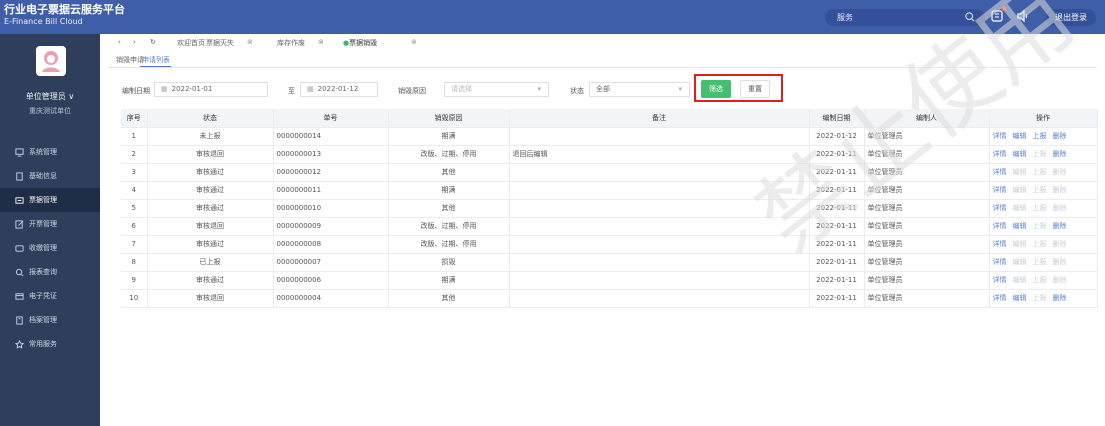 Image resolution: width=1105 pixels, height=426 pixels. Describe the element at coordinates (130, 60) in the screenshot. I see `subtab-destroy-apply: 销毁申请` at that location.